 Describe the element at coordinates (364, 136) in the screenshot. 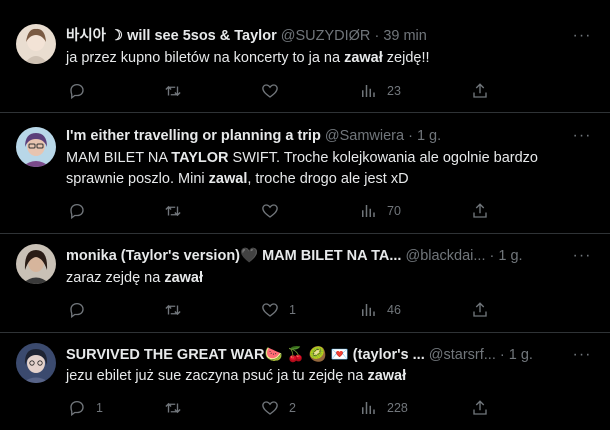

I see `user-handle: @Samwiera` at that location.